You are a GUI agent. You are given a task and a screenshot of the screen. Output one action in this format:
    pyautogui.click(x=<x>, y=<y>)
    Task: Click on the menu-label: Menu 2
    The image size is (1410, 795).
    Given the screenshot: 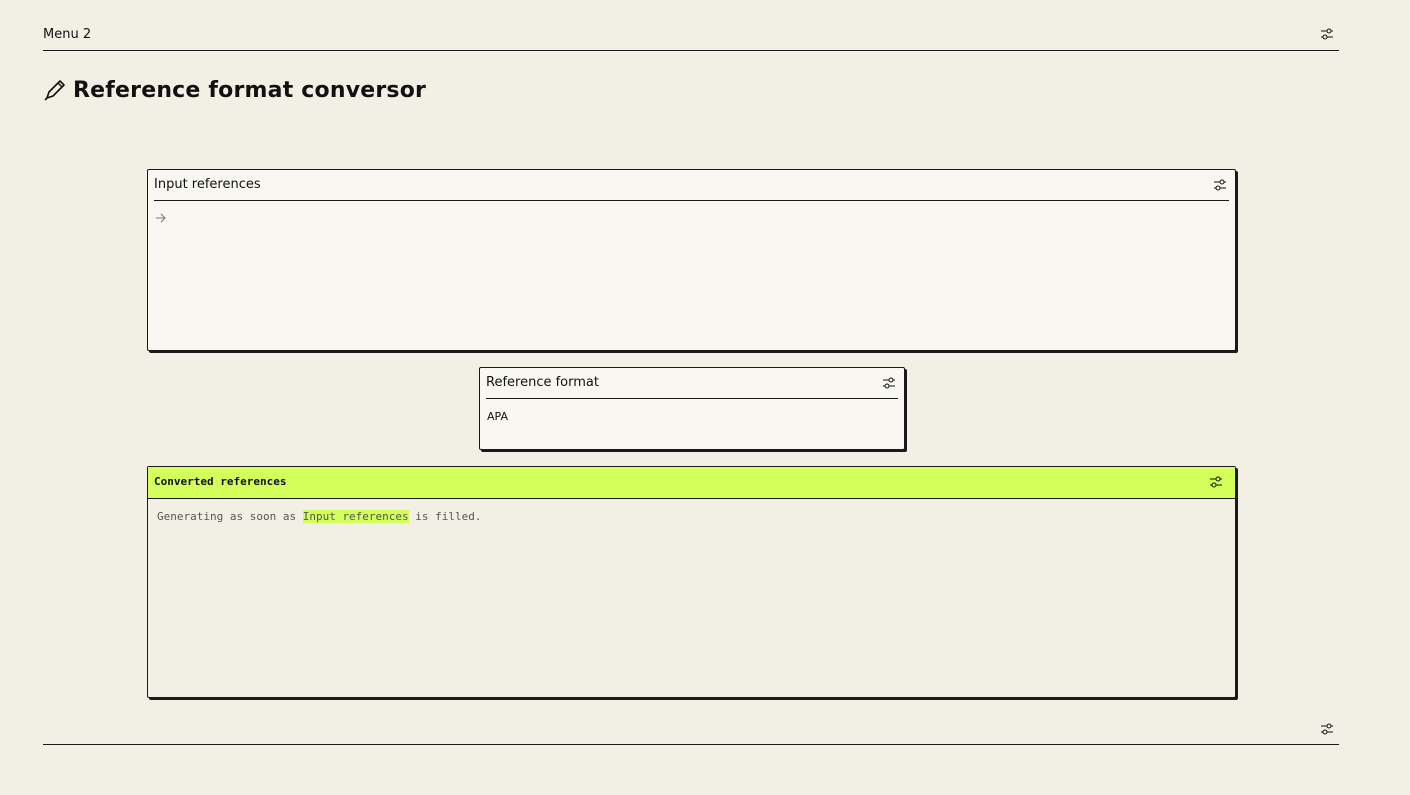 What is the action you would take?
    pyautogui.click(x=67, y=34)
    